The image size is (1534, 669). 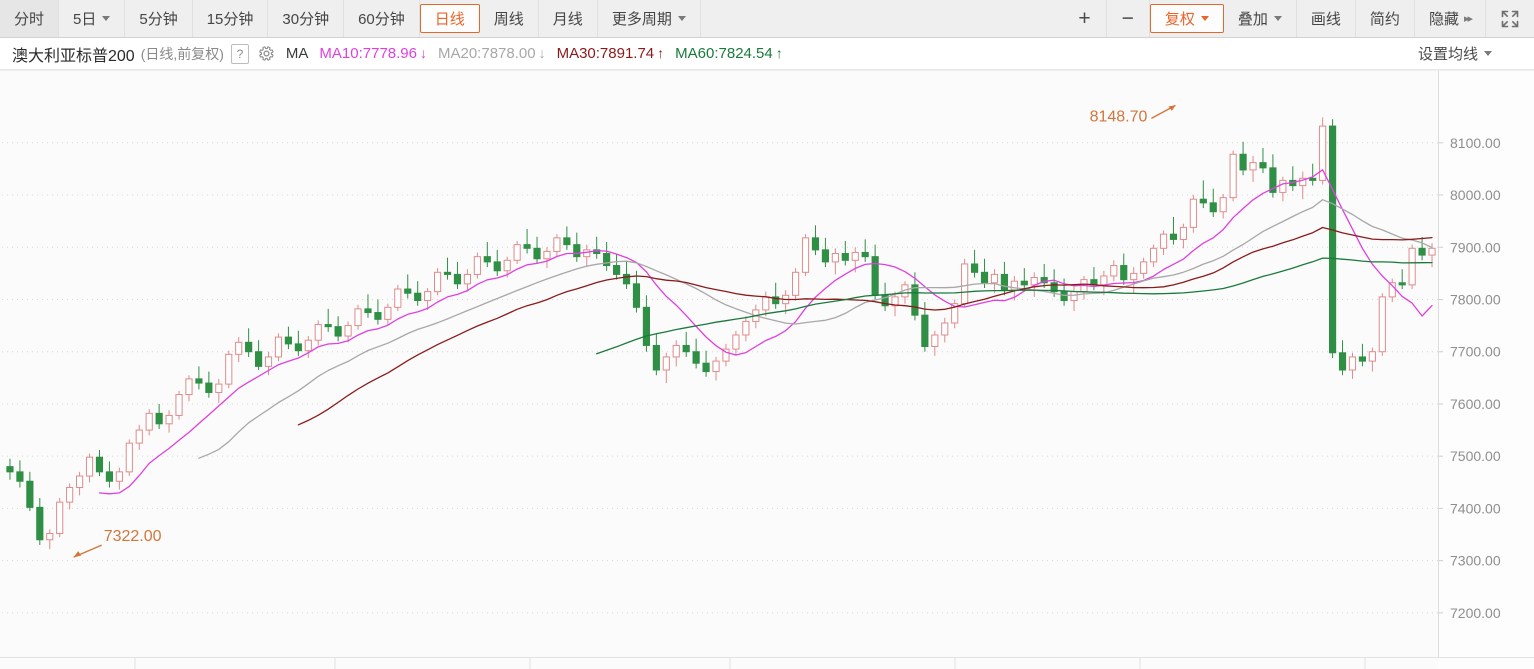 I want to click on period-weekly: 周线, so click(x=509, y=18).